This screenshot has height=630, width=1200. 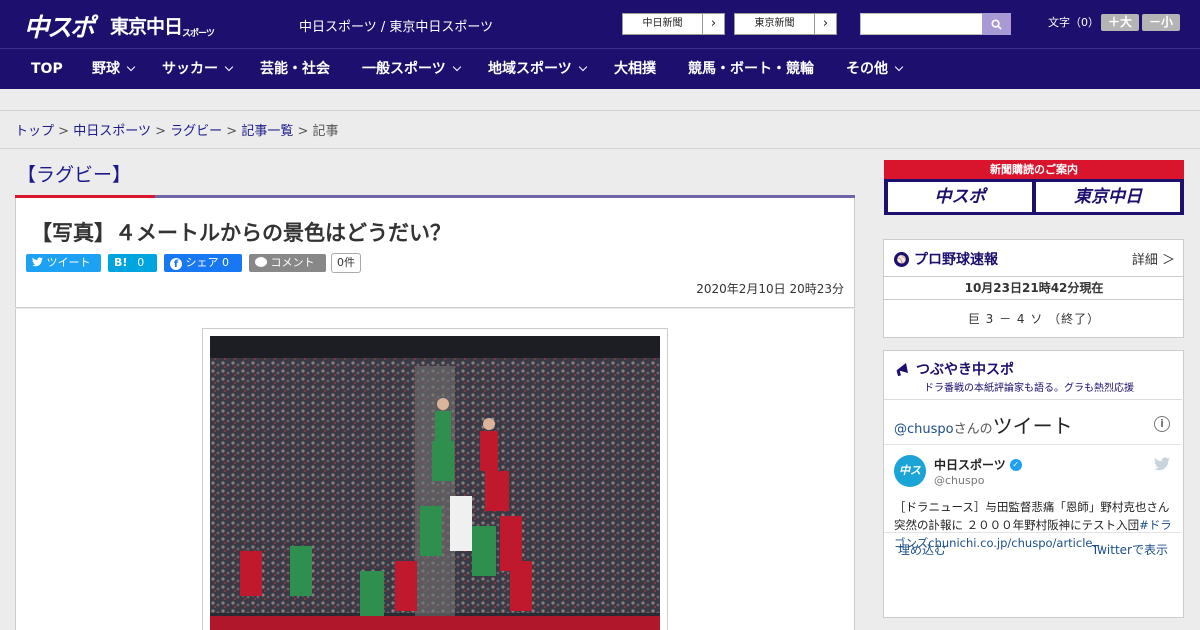 What do you see at coordinates (901, 259) in the screenshot?
I see `baseball-icon: ⚾` at bounding box center [901, 259].